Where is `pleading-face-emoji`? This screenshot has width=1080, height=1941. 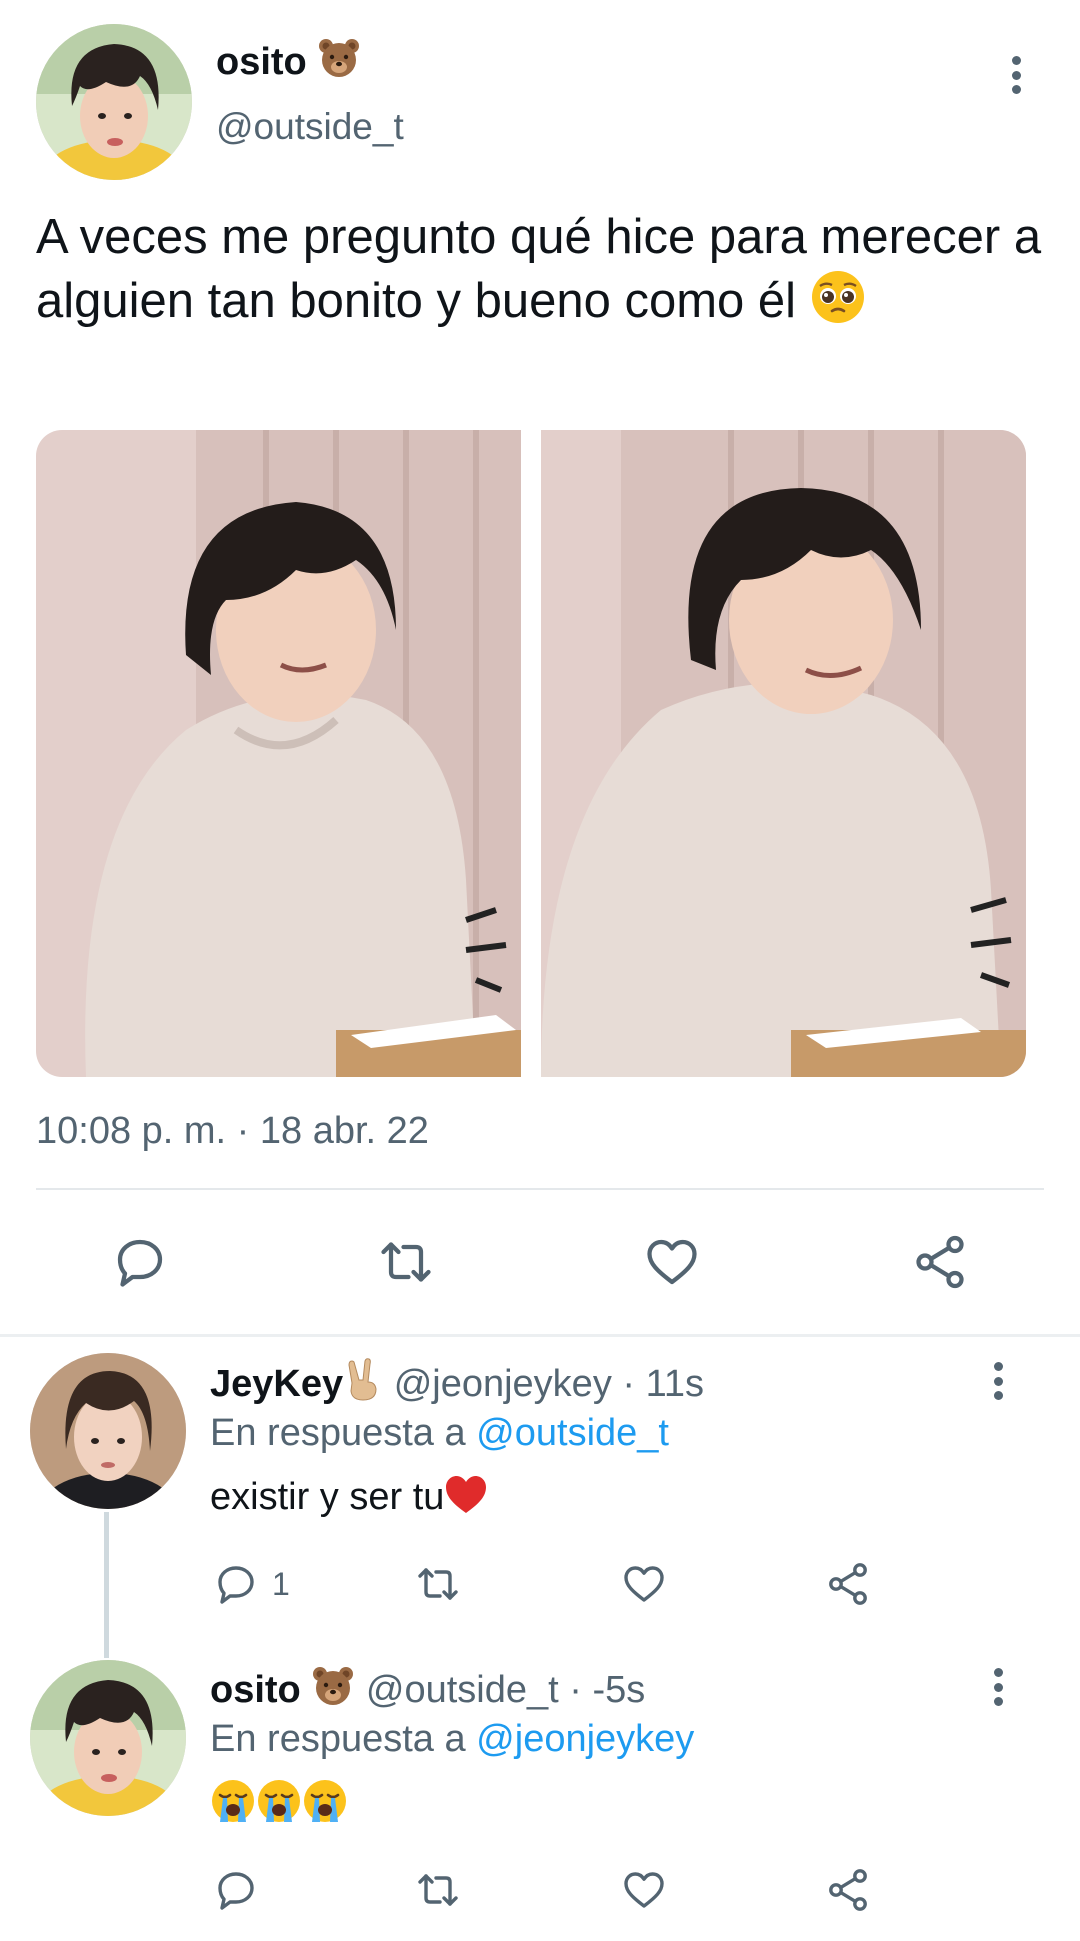
pleading-face-emoji is located at coordinates (838, 297).